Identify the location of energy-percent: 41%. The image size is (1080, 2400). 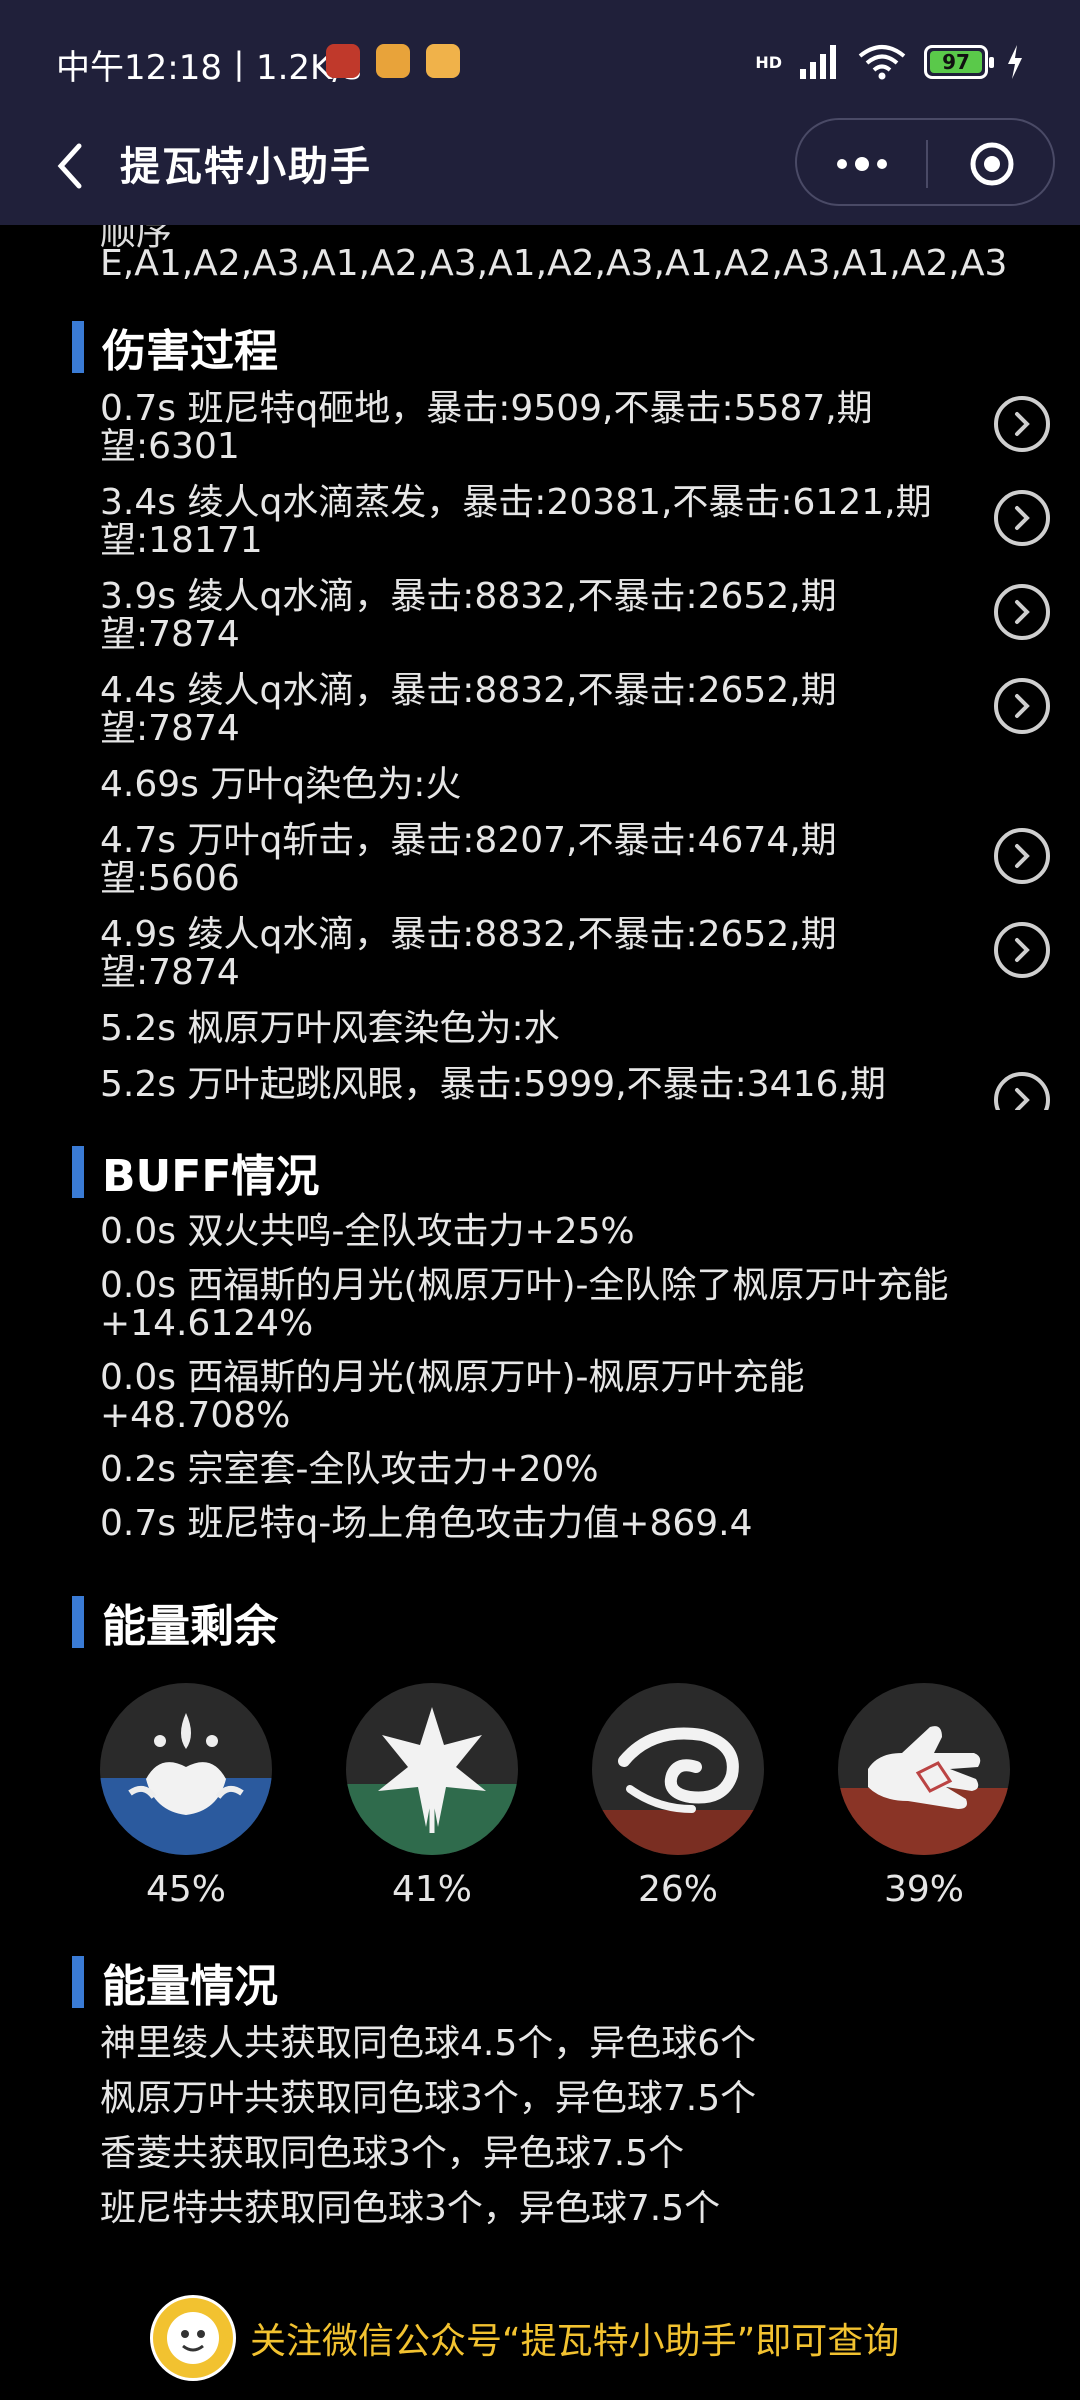
(431, 1889).